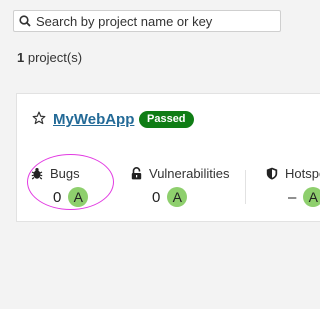 This screenshot has width=320, height=309. I want to click on metric-hotspots-rating: A, so click(311, 197).